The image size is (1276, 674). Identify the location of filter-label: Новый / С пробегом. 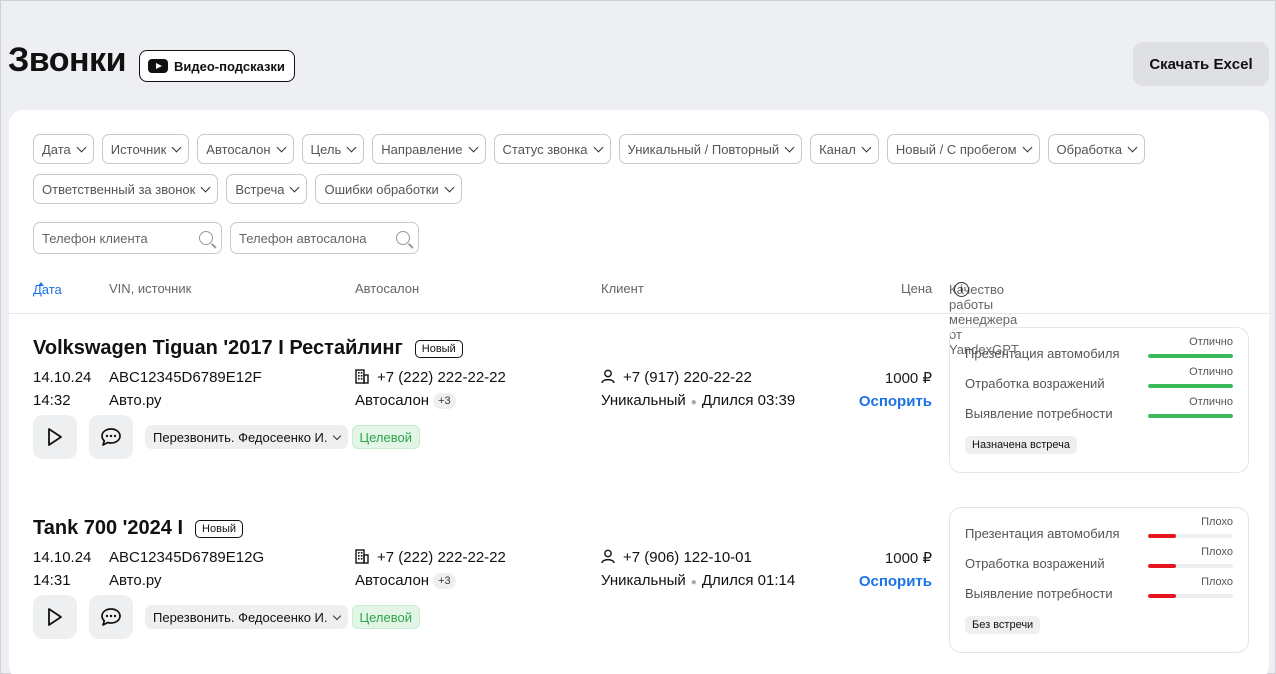
(956, 149).